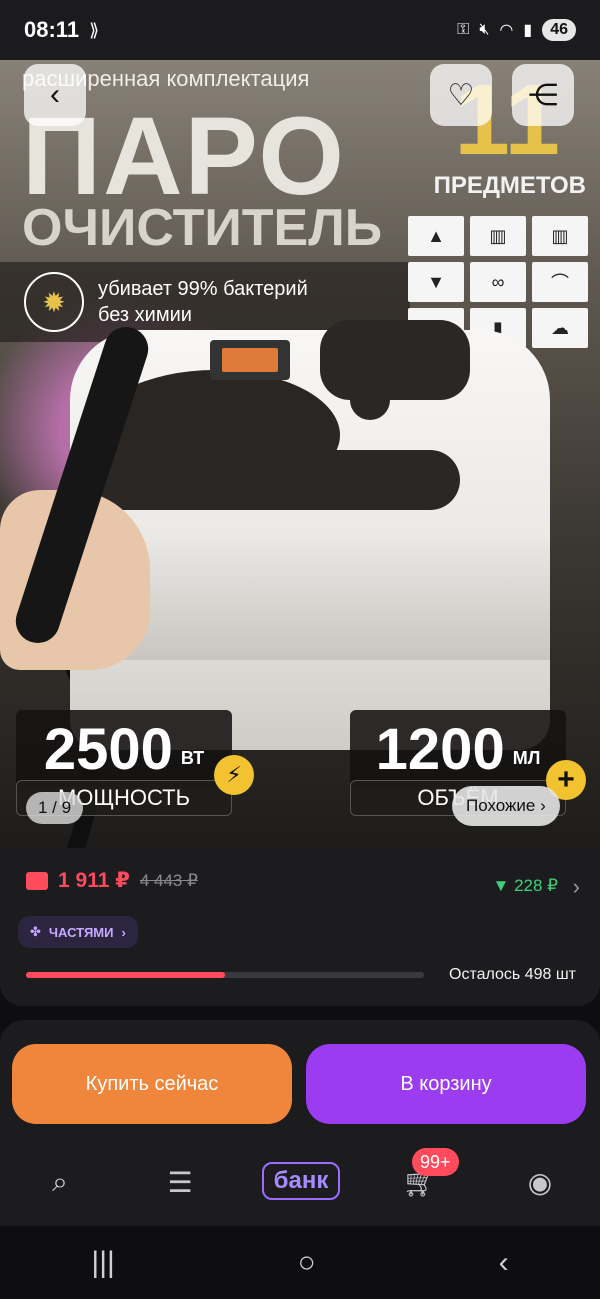  Describe the element at coordinates (440, 749) in the screenshot. I see `volume-value: 1200` at that location.